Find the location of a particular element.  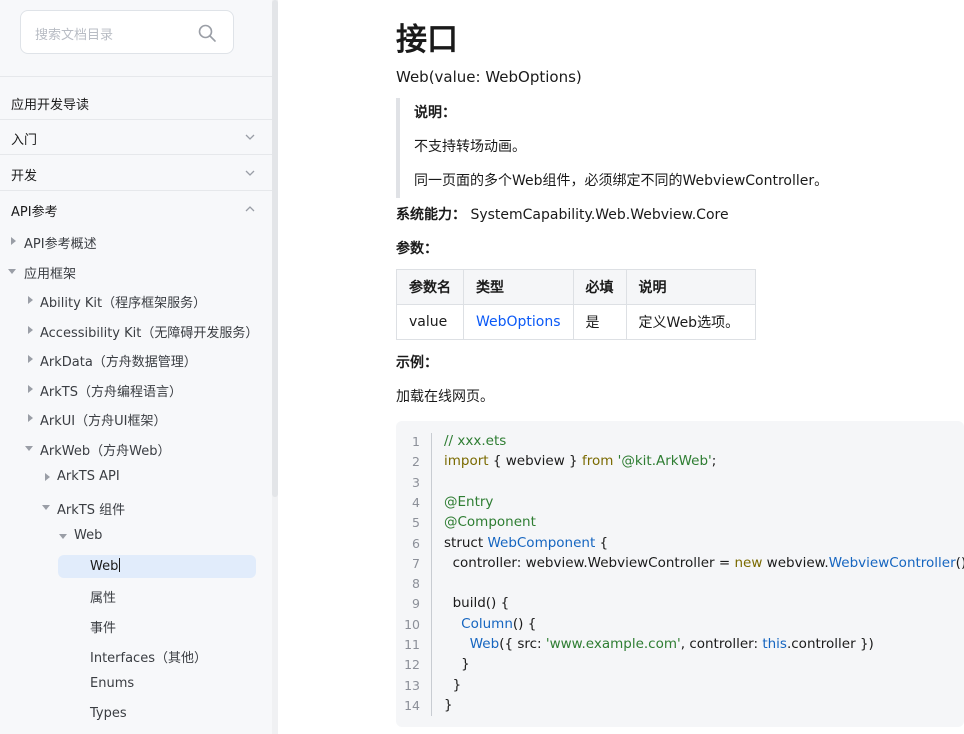

code-token: struct is located at coordinates (466, 542).